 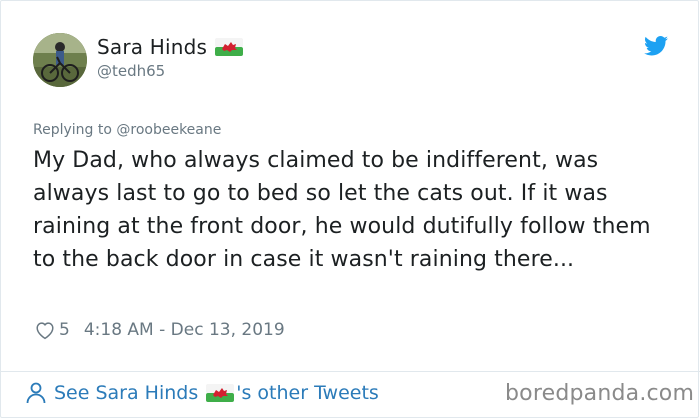 I want to click on reply-context: Replying to @roobeekeane, so click(x=127, y=130).